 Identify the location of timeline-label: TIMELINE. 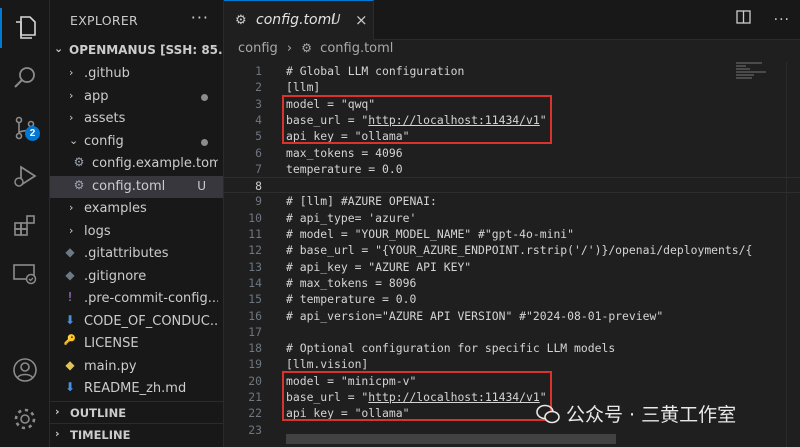
(100, 435).